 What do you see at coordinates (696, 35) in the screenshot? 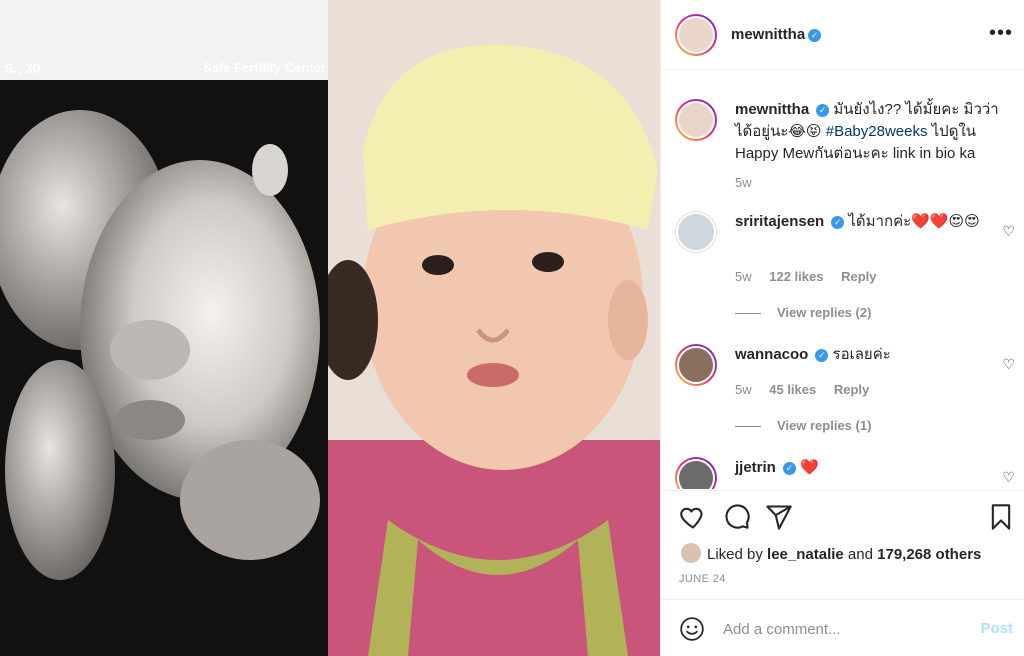
I see `author-avatar` at bounding box center [696, 35].